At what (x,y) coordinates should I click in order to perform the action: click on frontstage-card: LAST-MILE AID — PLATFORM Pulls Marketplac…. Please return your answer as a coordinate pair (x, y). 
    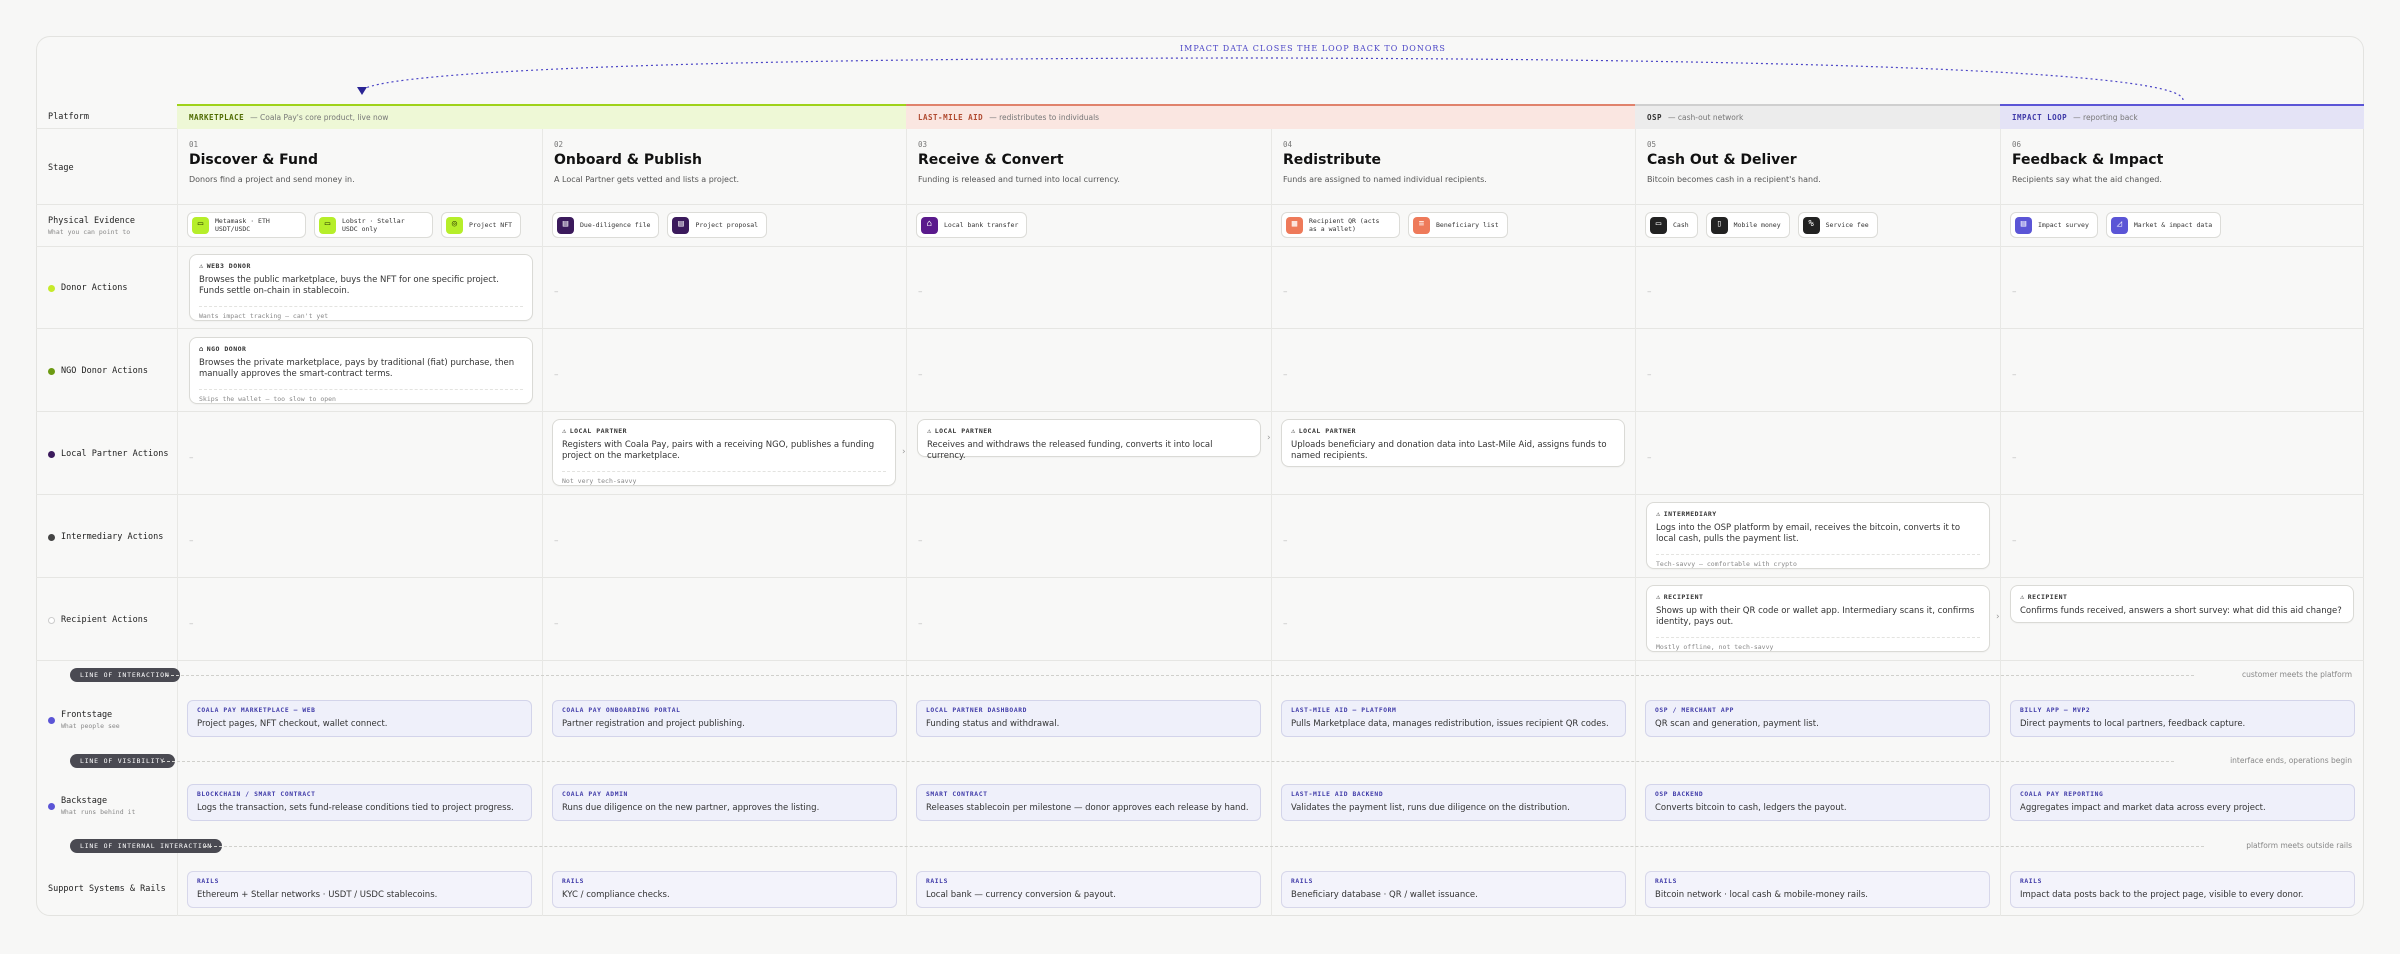
    Looking at the image, I should click on (1453, 718).